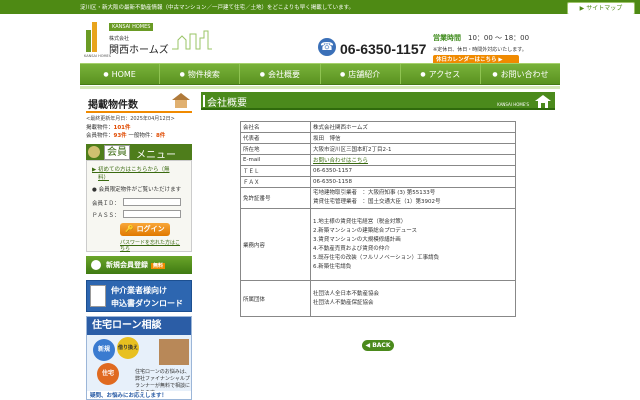 The image size is (640, 400). Describe the element at coordinates (543, 101) in the screenshot. I see `home-icon` at that location.